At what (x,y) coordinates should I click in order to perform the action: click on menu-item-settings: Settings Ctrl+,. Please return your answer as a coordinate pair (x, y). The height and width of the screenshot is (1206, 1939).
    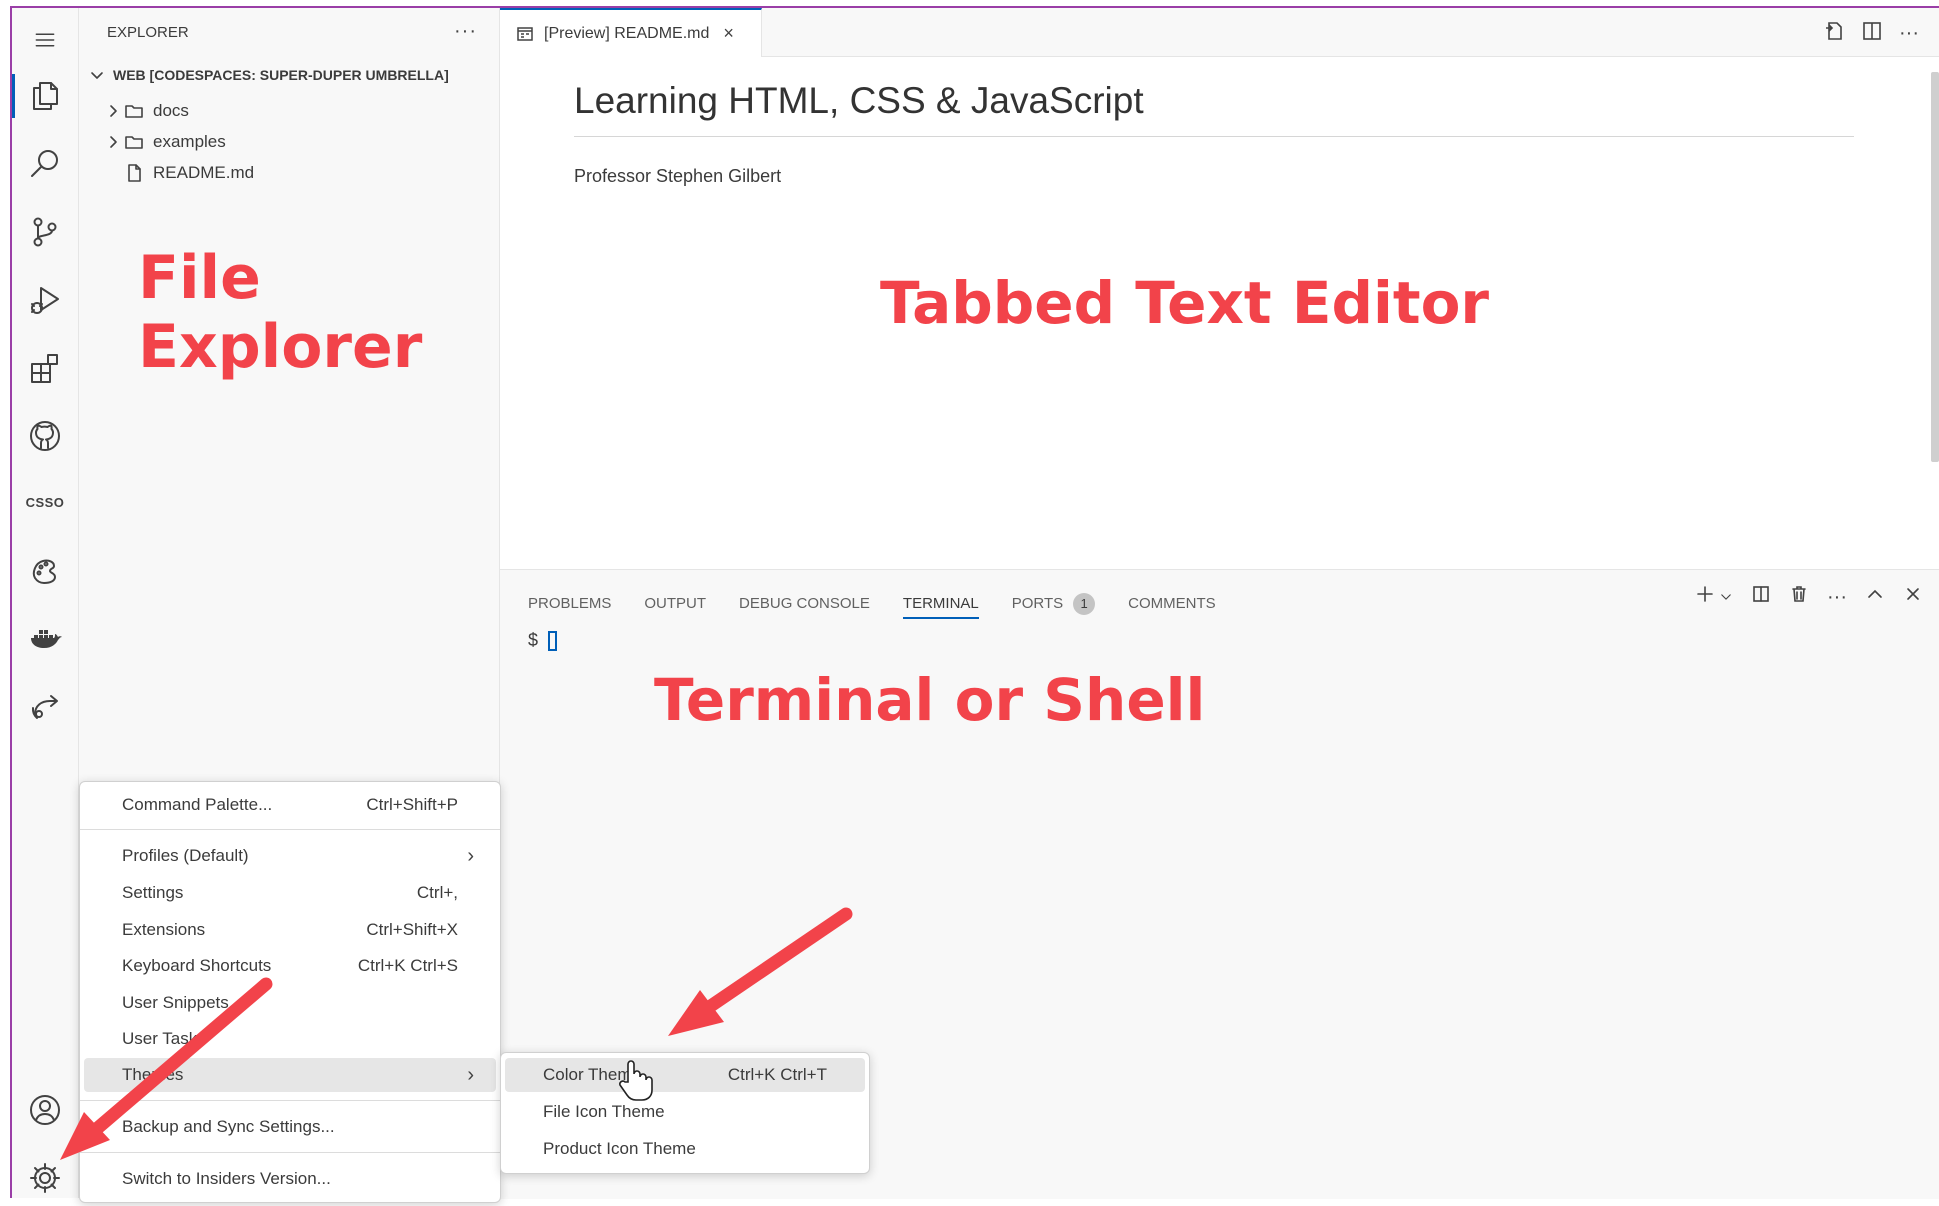
    Looking at the image, I should click on (290, 893).